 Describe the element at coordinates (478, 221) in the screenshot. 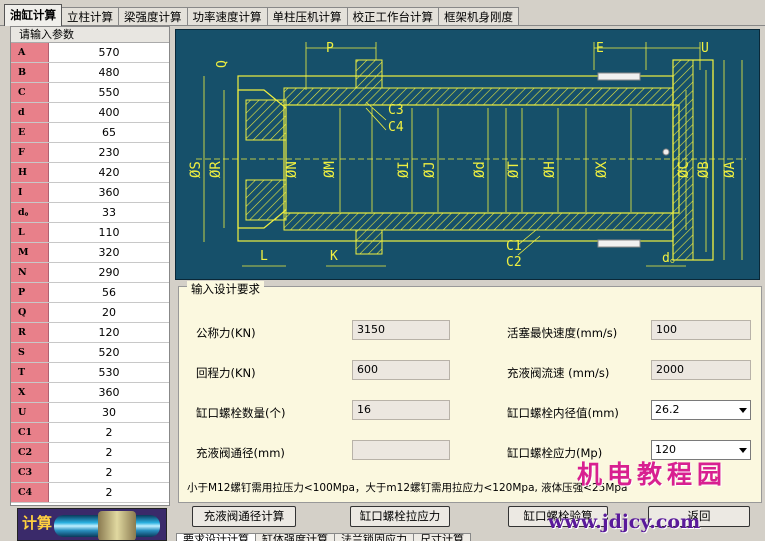

I see `bottom-wall-hatch` at that location.